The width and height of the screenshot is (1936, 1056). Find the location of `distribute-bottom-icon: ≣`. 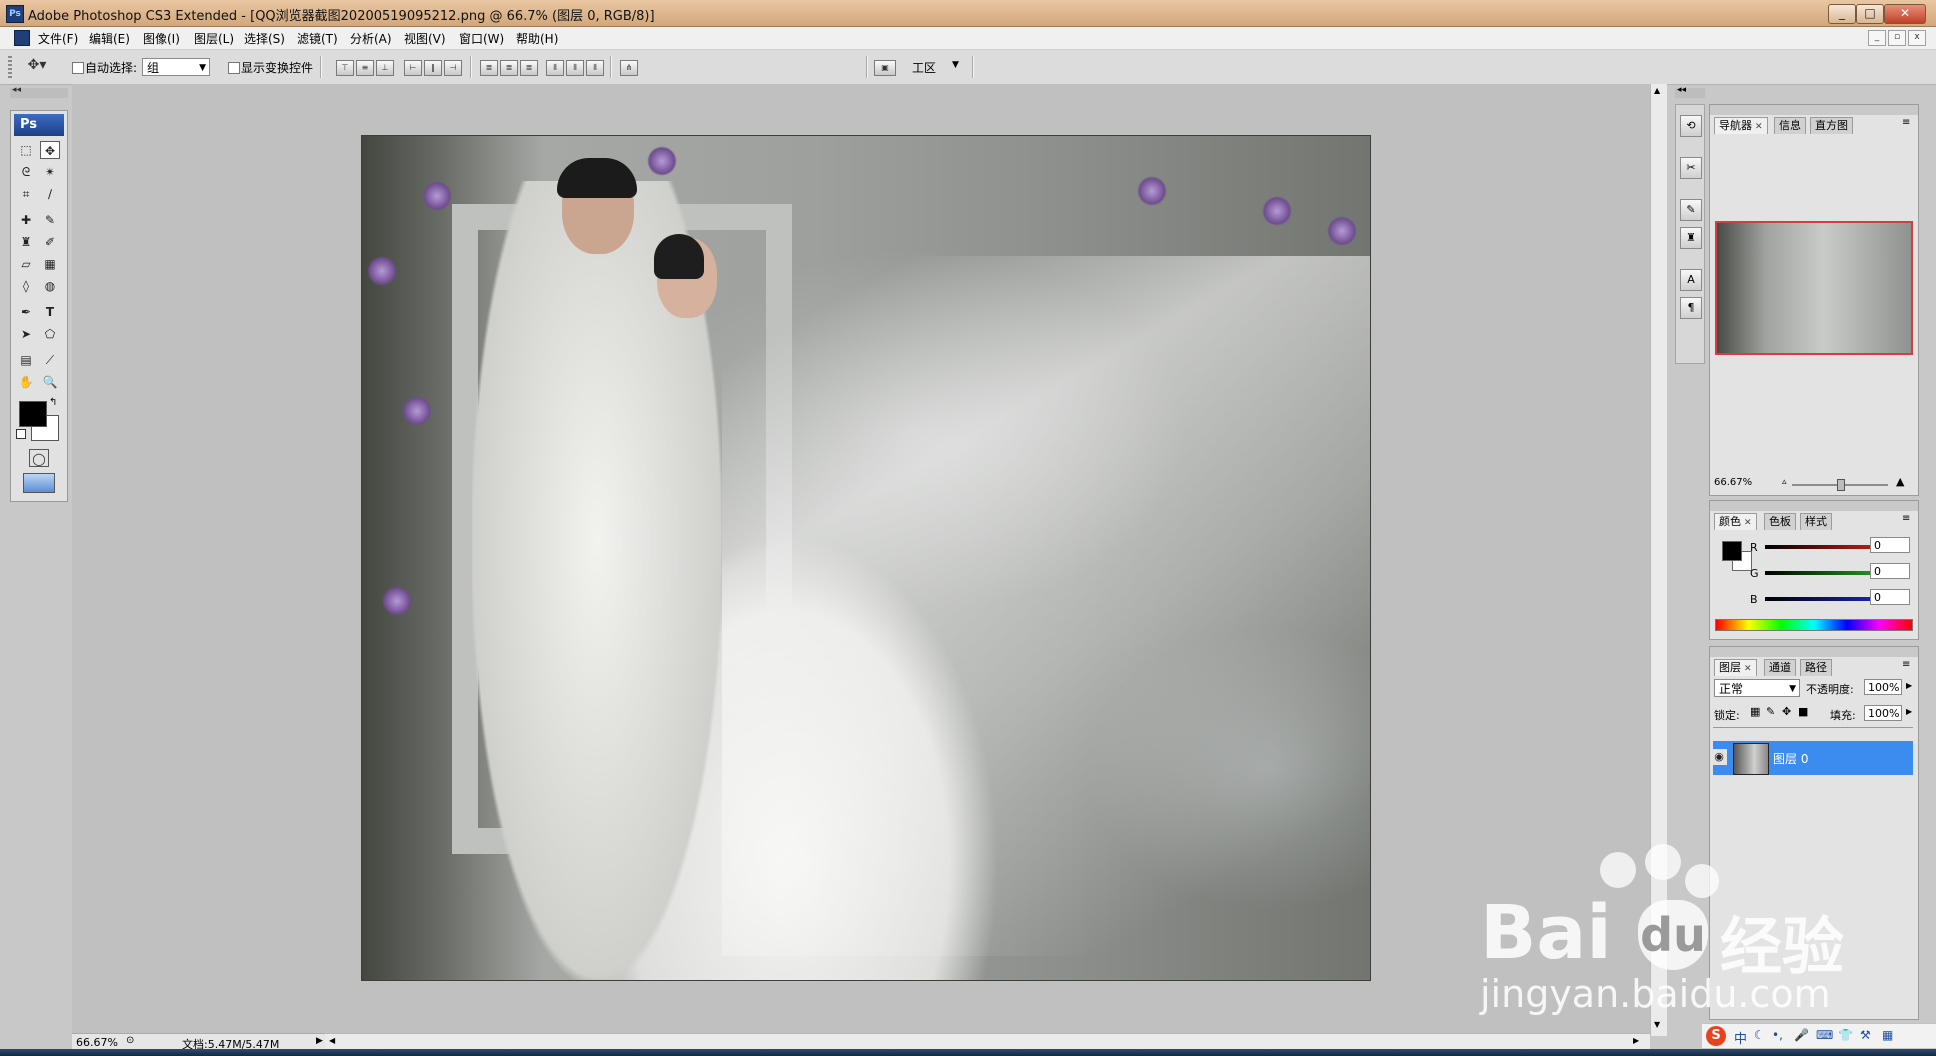

distribute-bottom-icon: ≣ is located at coordinates (529, 68).